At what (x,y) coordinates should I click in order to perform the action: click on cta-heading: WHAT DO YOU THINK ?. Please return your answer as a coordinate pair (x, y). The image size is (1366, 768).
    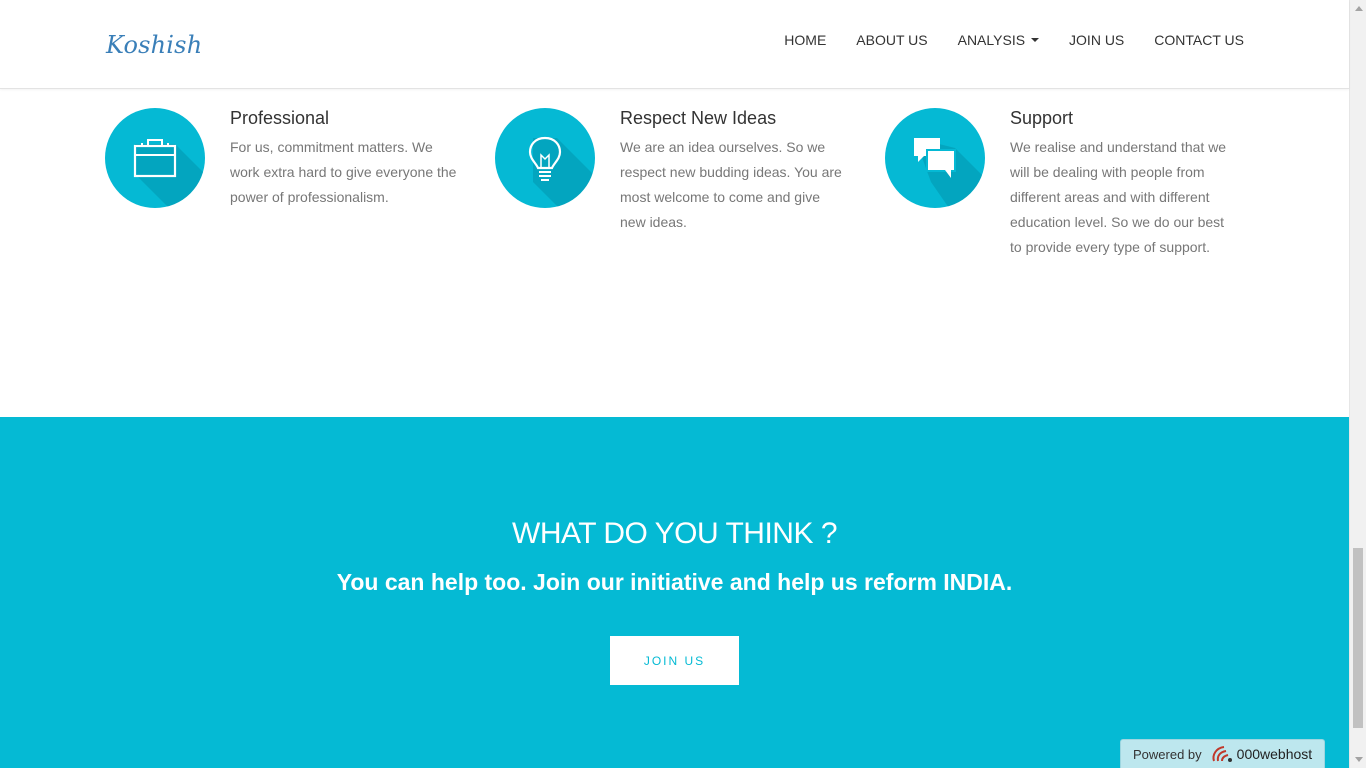
    Looking at the image, I should click on (675, 533).